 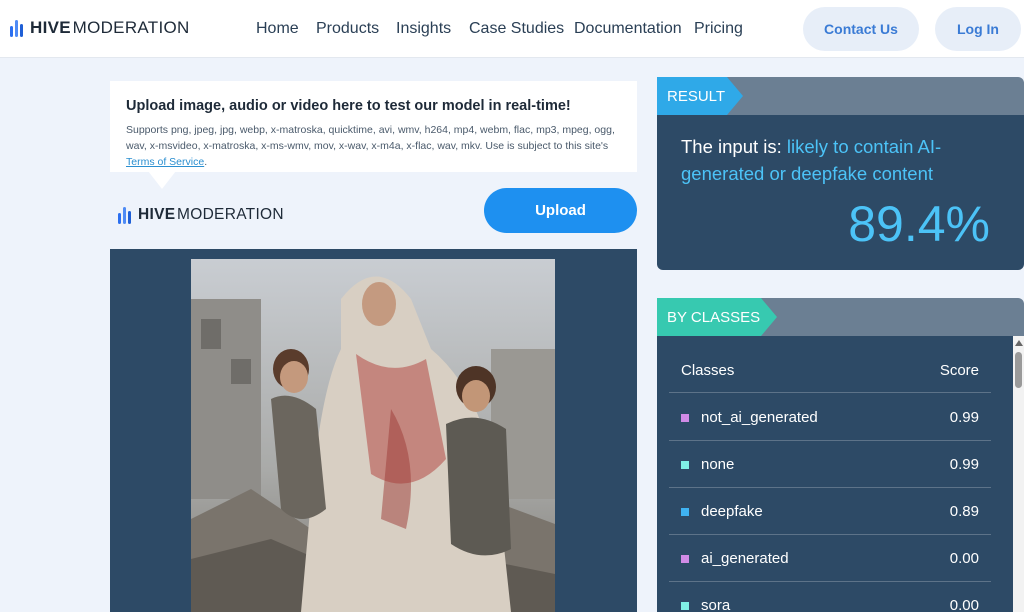 I want to click on class-name: deepfake, so click(x=732, y=511).